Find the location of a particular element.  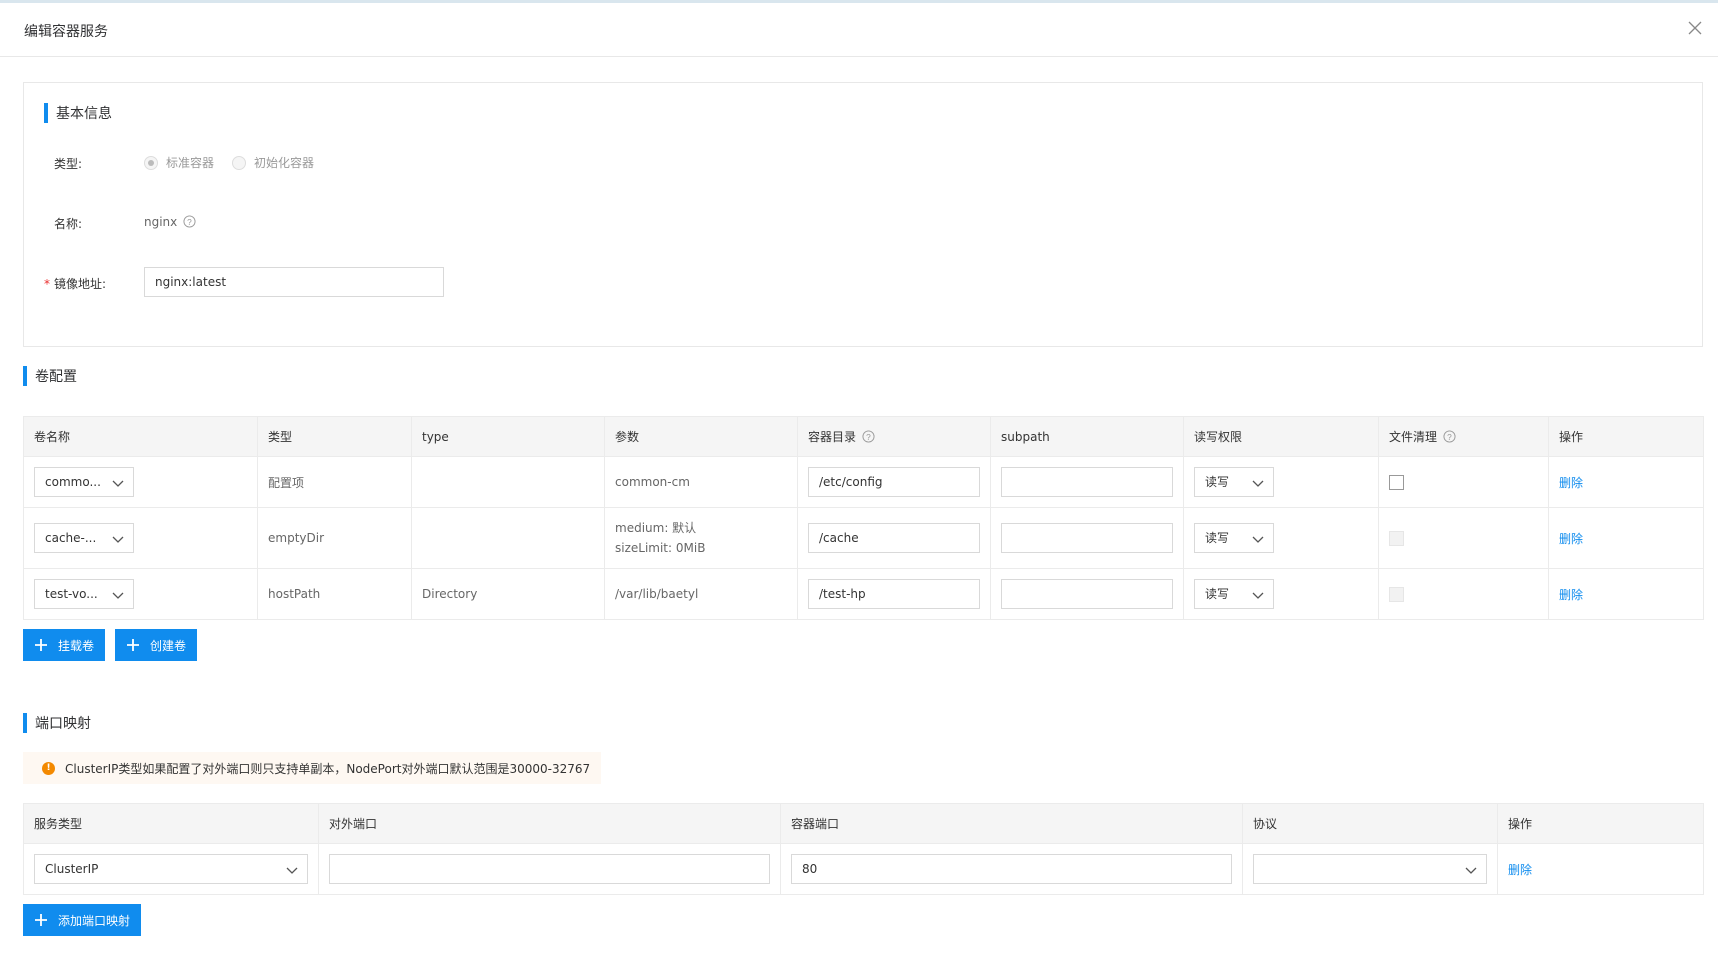

name-label: 名称: is located at coordinates (68, 224).